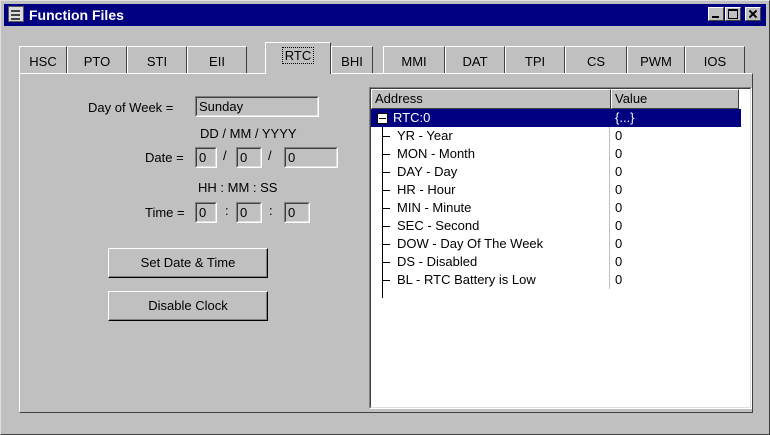 The image size is (770, 435). I want to click on tree-value: {...}, so click(625, 117).